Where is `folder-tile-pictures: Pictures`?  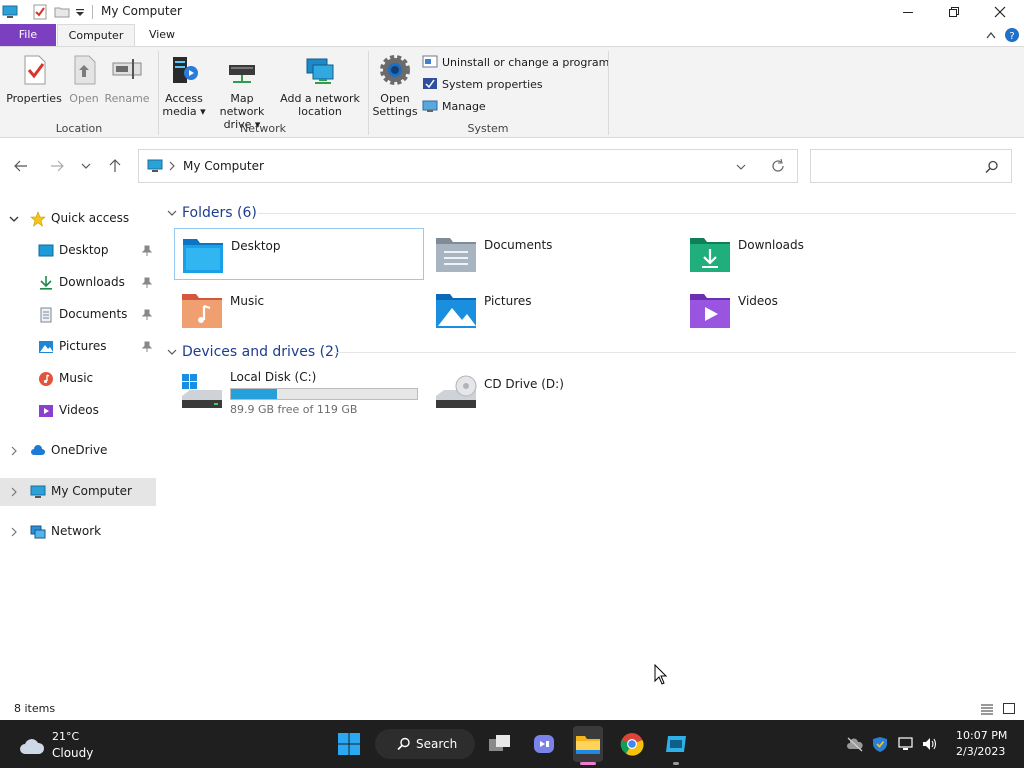
folder-tile-pictures: Pictures is located at coordinates (553, 310).